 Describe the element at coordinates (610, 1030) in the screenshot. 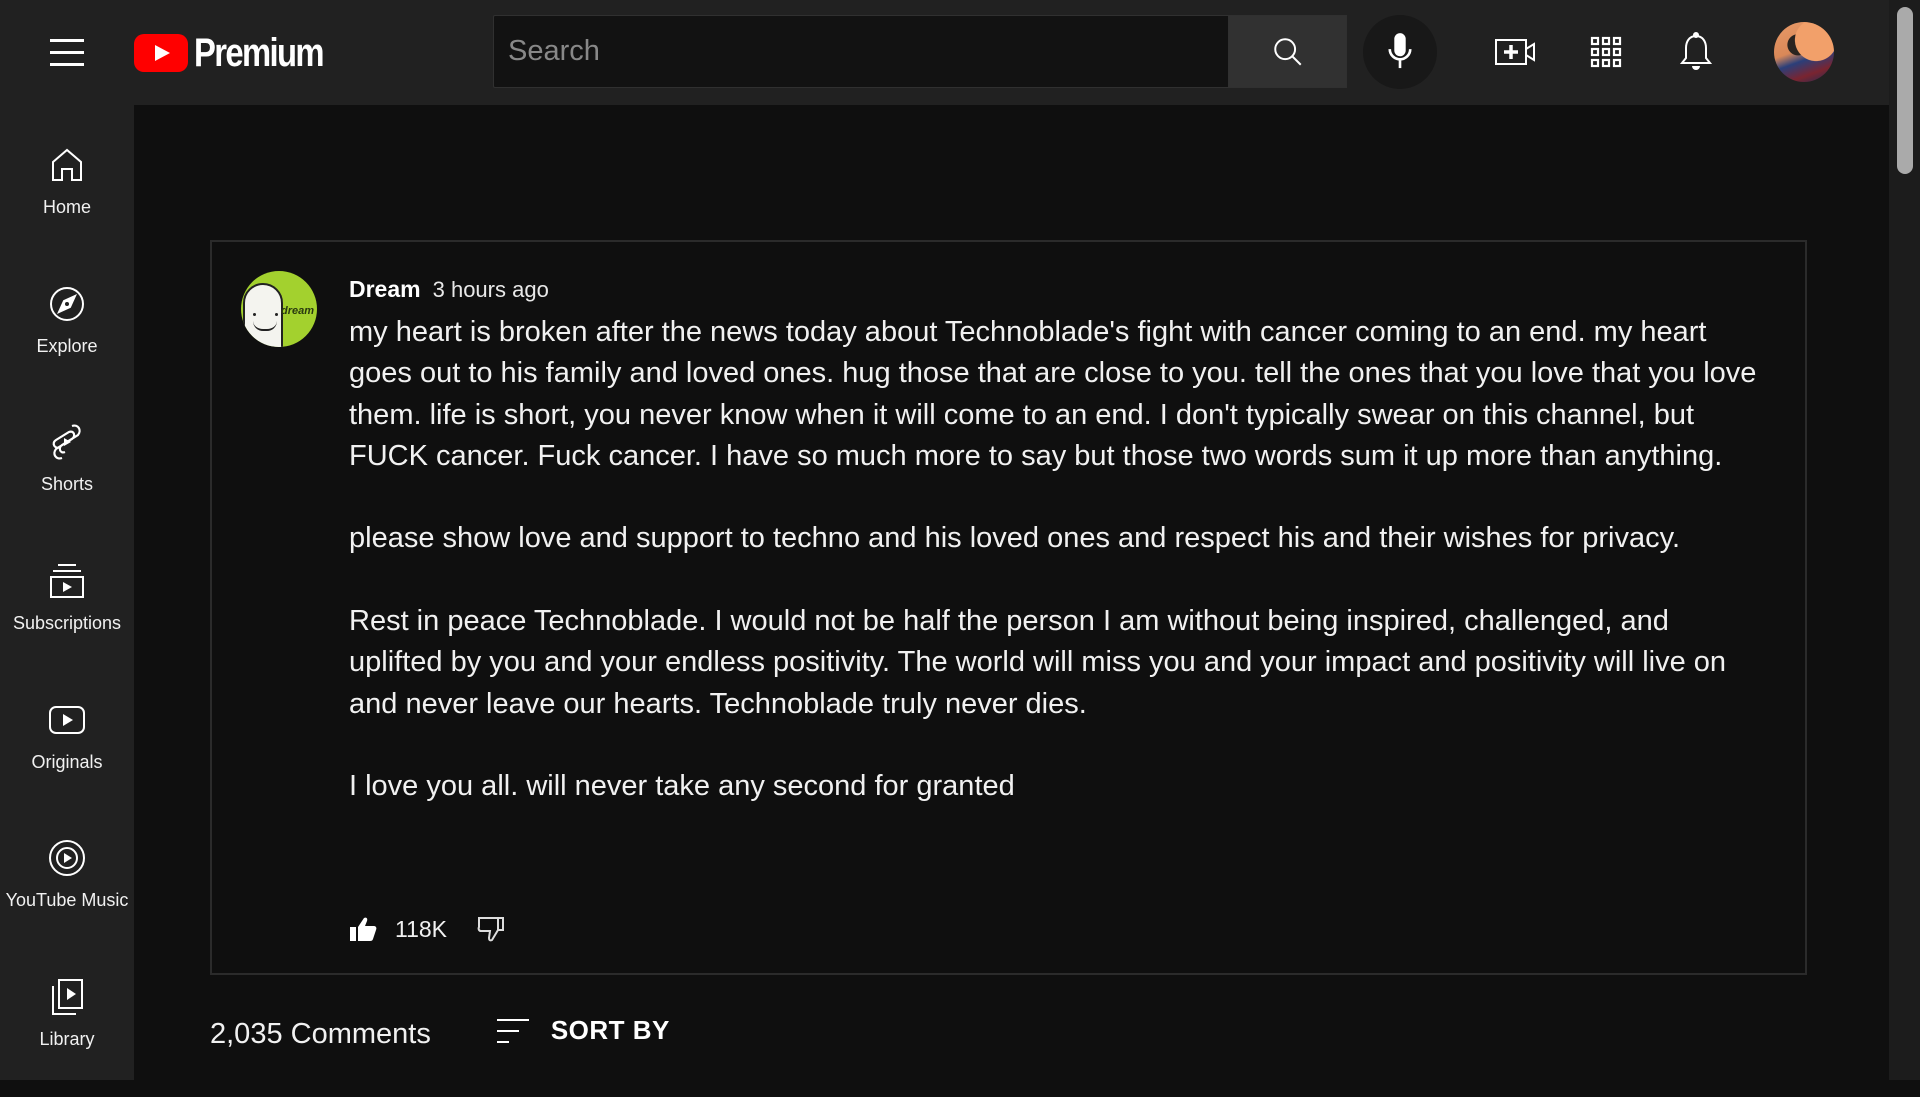

I see `sort-by-label: SORT BY` at that location.